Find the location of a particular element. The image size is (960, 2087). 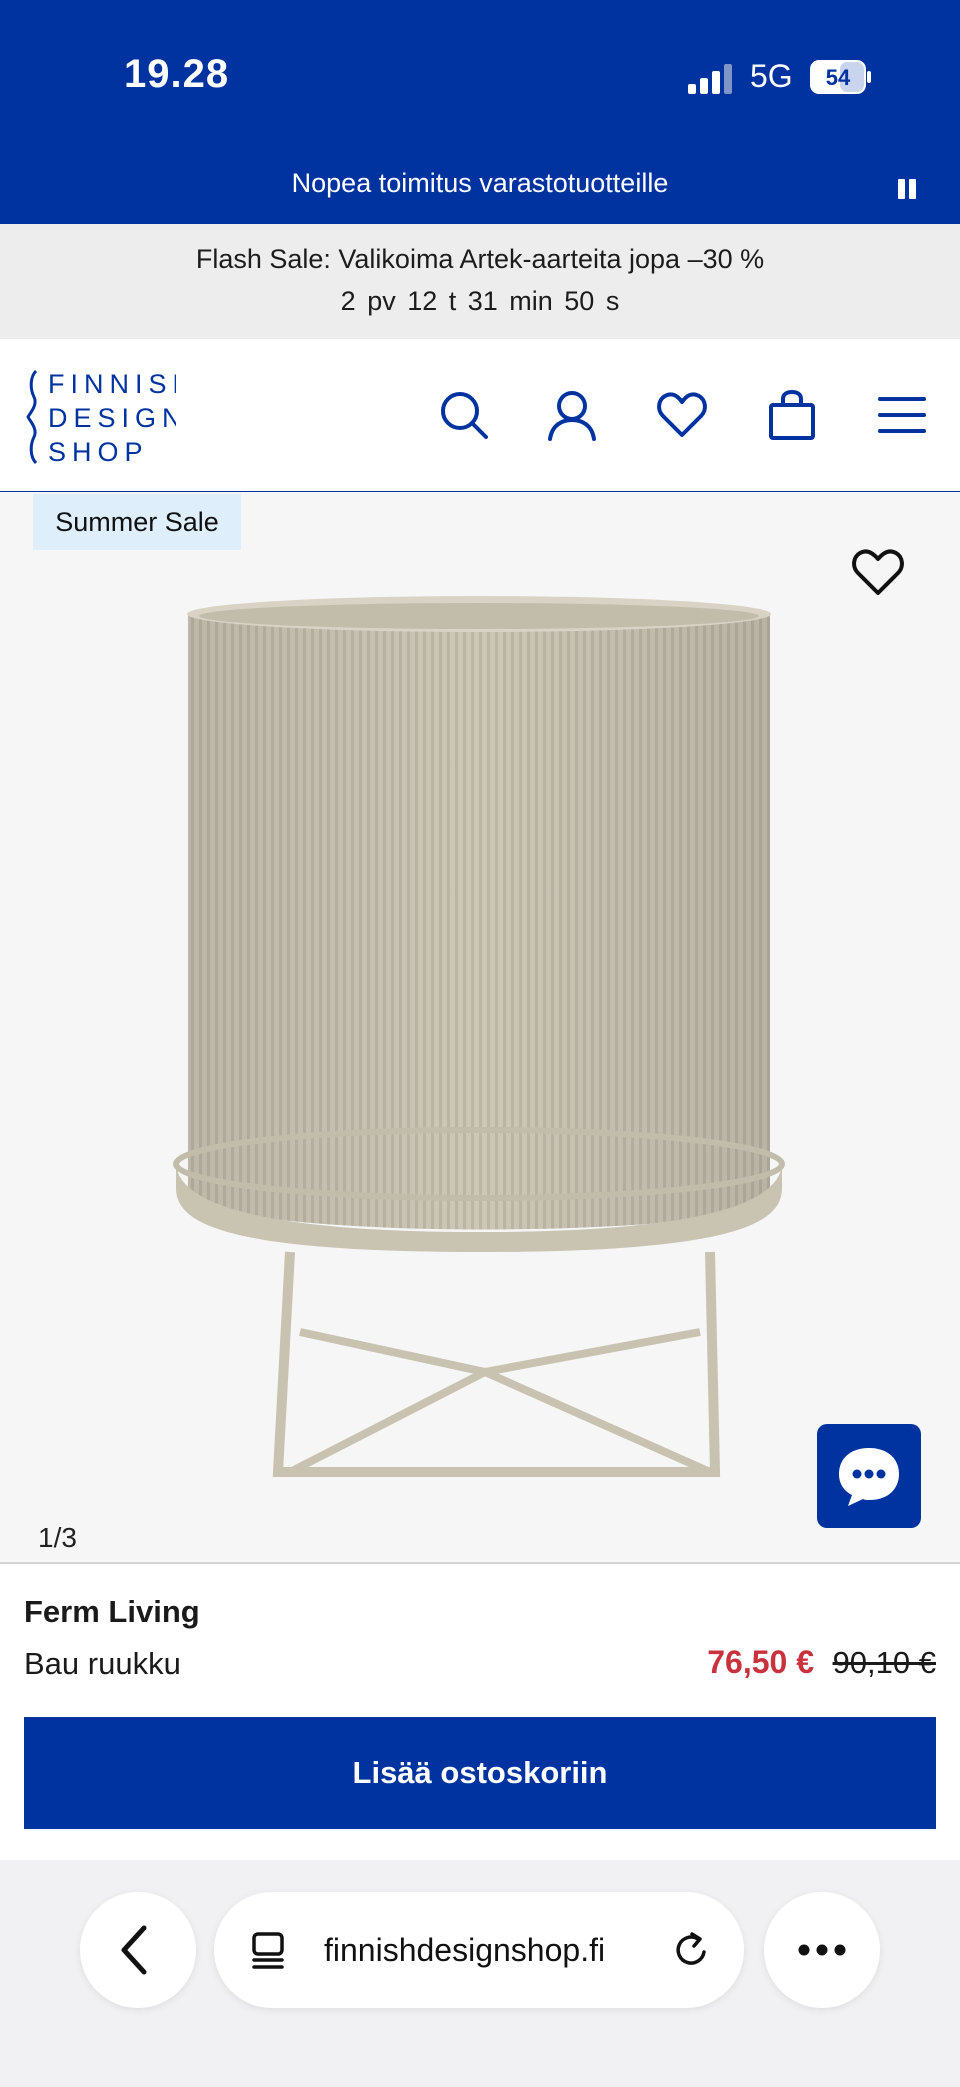

back-button is located at coordinates (138, 1950).